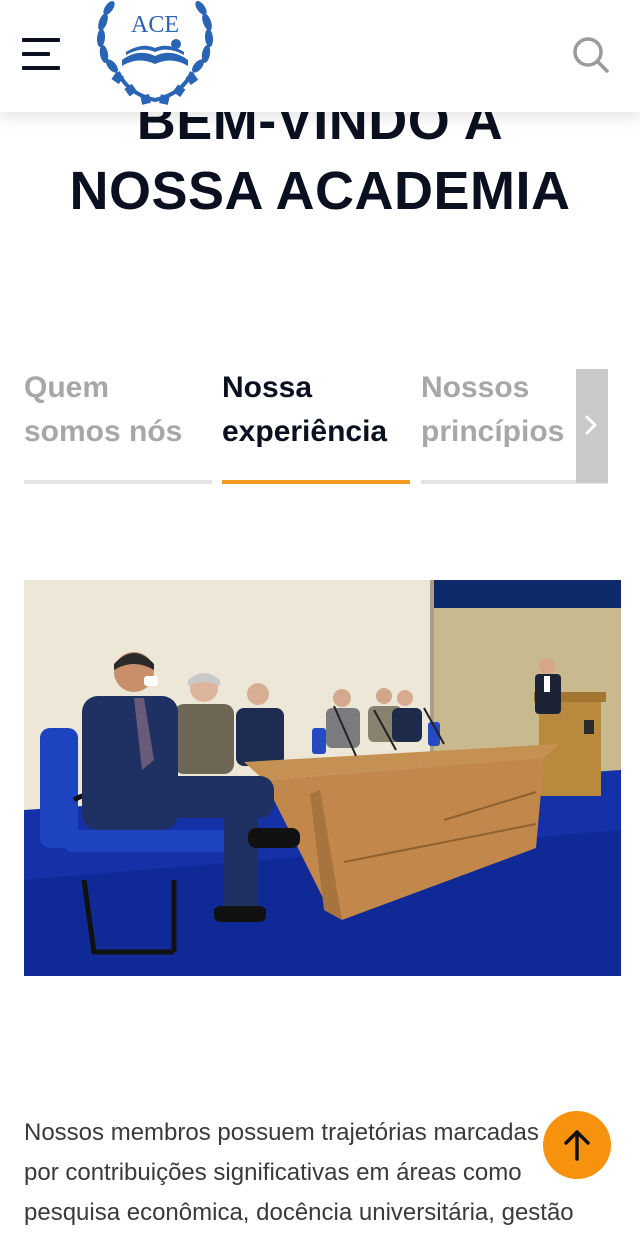 The image size is (640, 1233). I want to click on site-header: ACE, so click(320, 56).